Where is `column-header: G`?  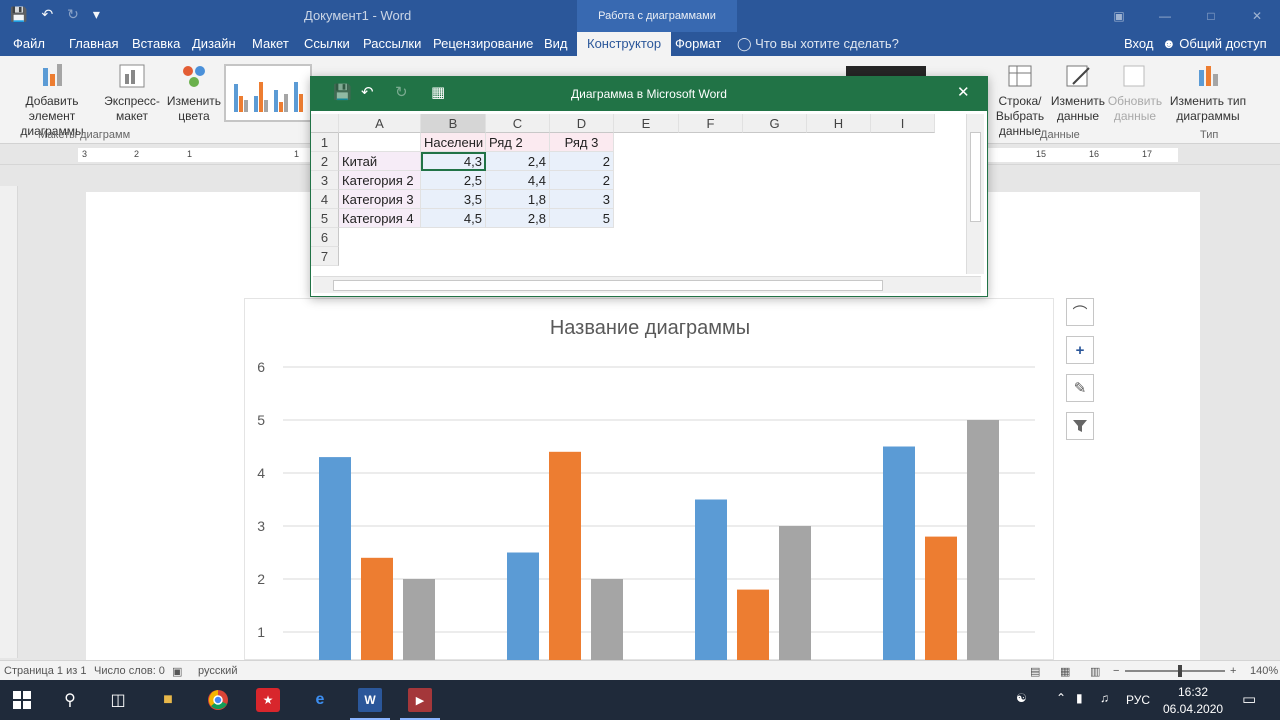 column-header: G is located at coordinates (775, 123).